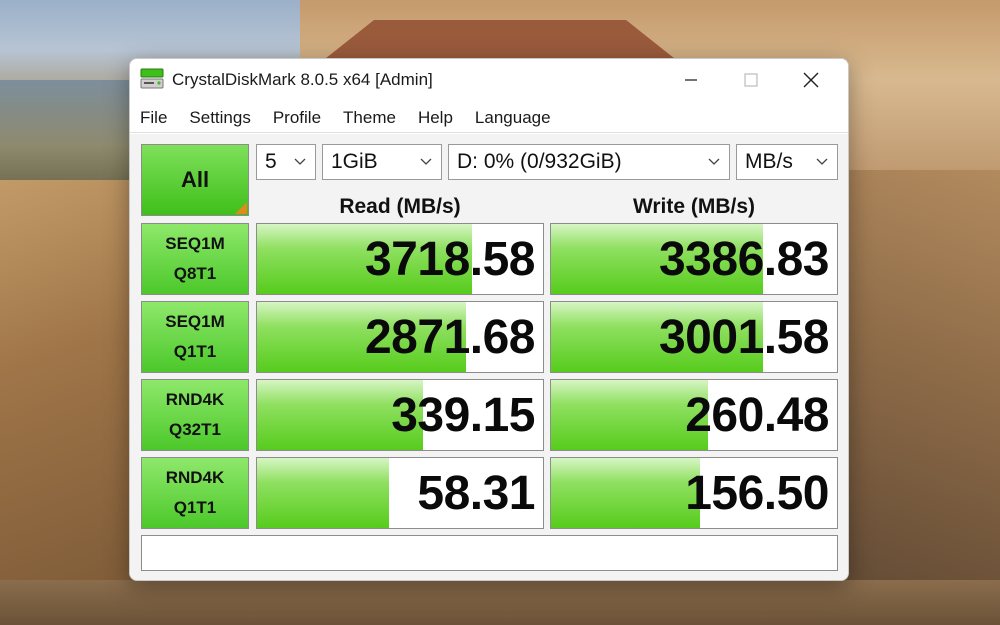  I want to click on read-result-value: 3718.58, so click(450, 259).